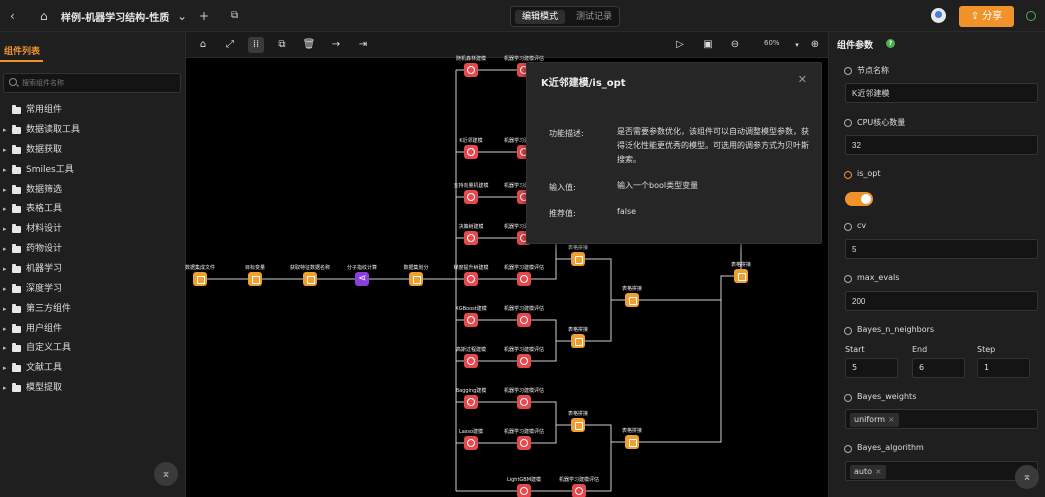 The image size is (1045, 497). Describe the element at coordinates (471, 432) in the screenshot. I see `node-label: Lasso建模` at that location.